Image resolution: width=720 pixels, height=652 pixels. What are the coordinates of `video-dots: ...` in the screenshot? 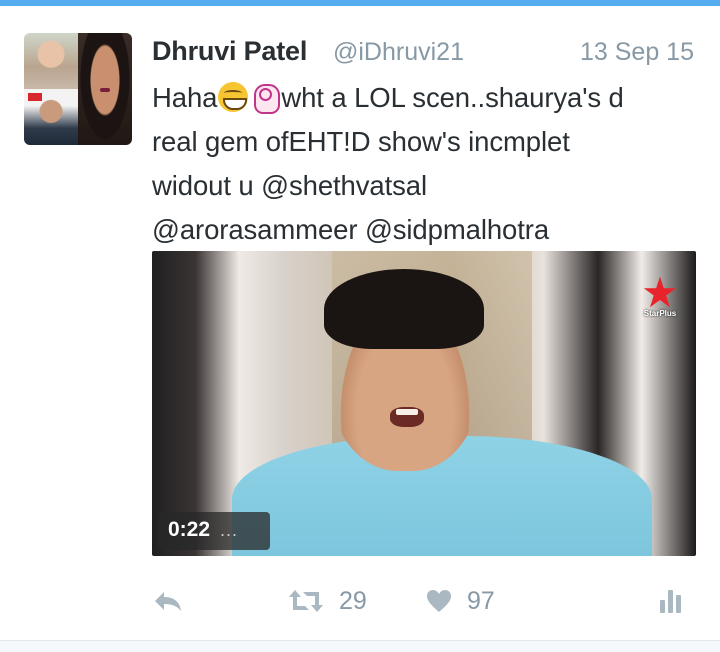 It's located at (229, 530).